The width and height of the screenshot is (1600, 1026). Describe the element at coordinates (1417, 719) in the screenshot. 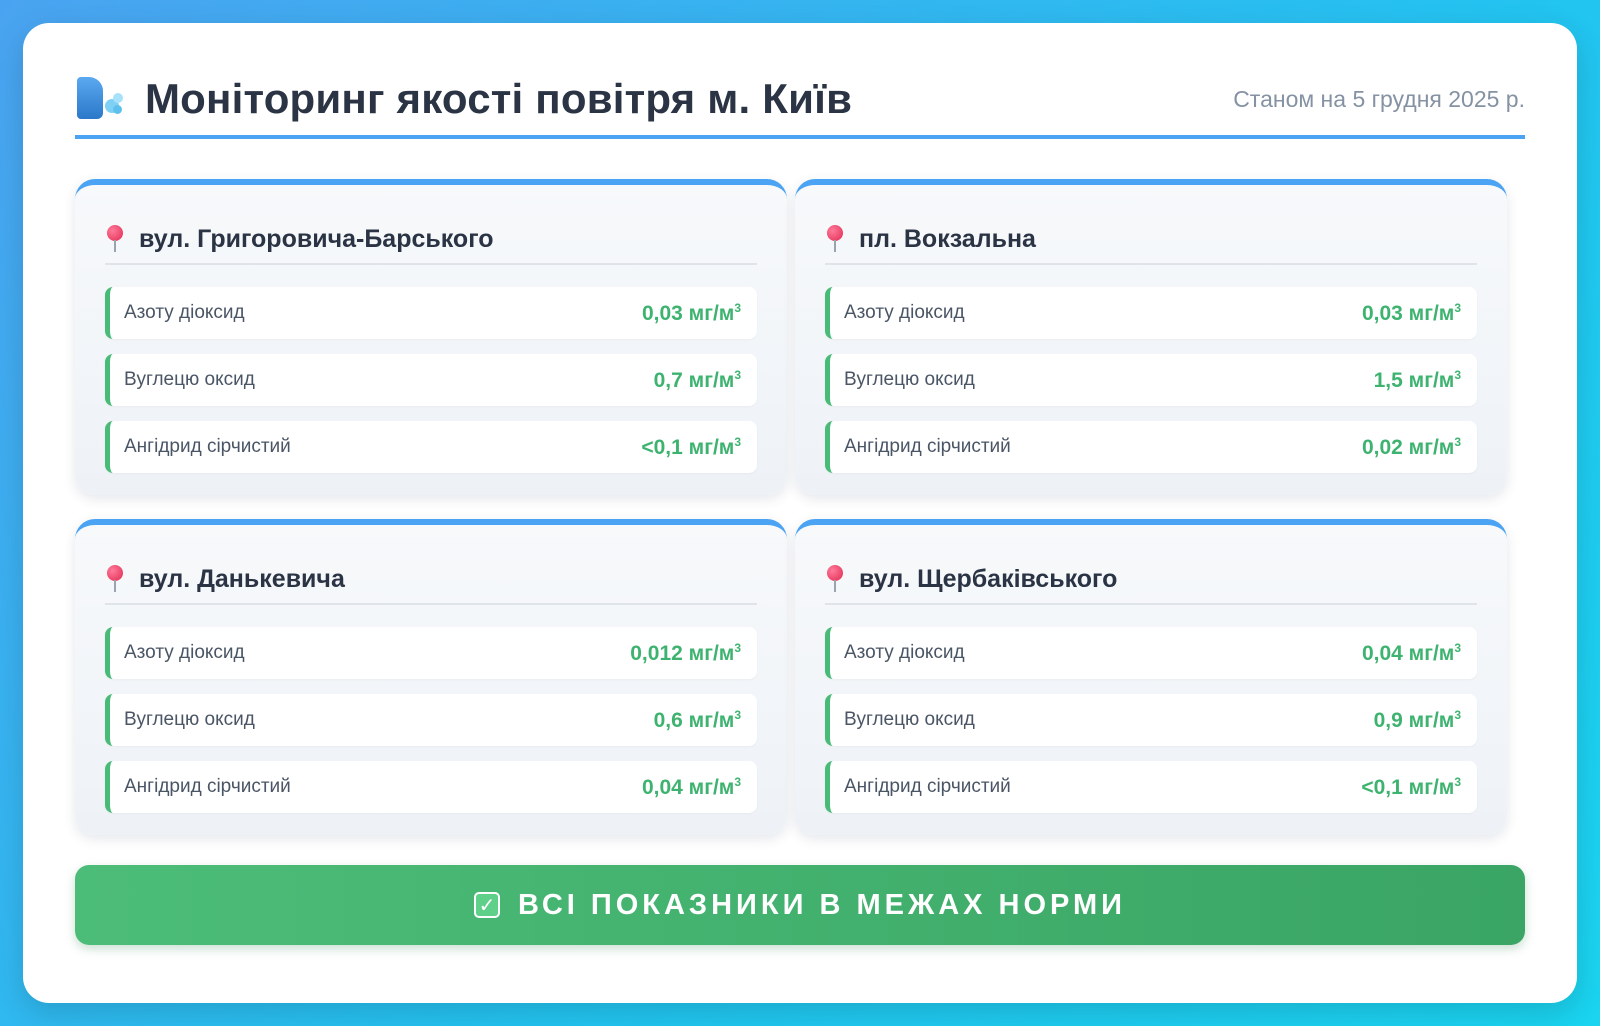

I see `pollutant-value: 0,9 мг/м3` at that location.